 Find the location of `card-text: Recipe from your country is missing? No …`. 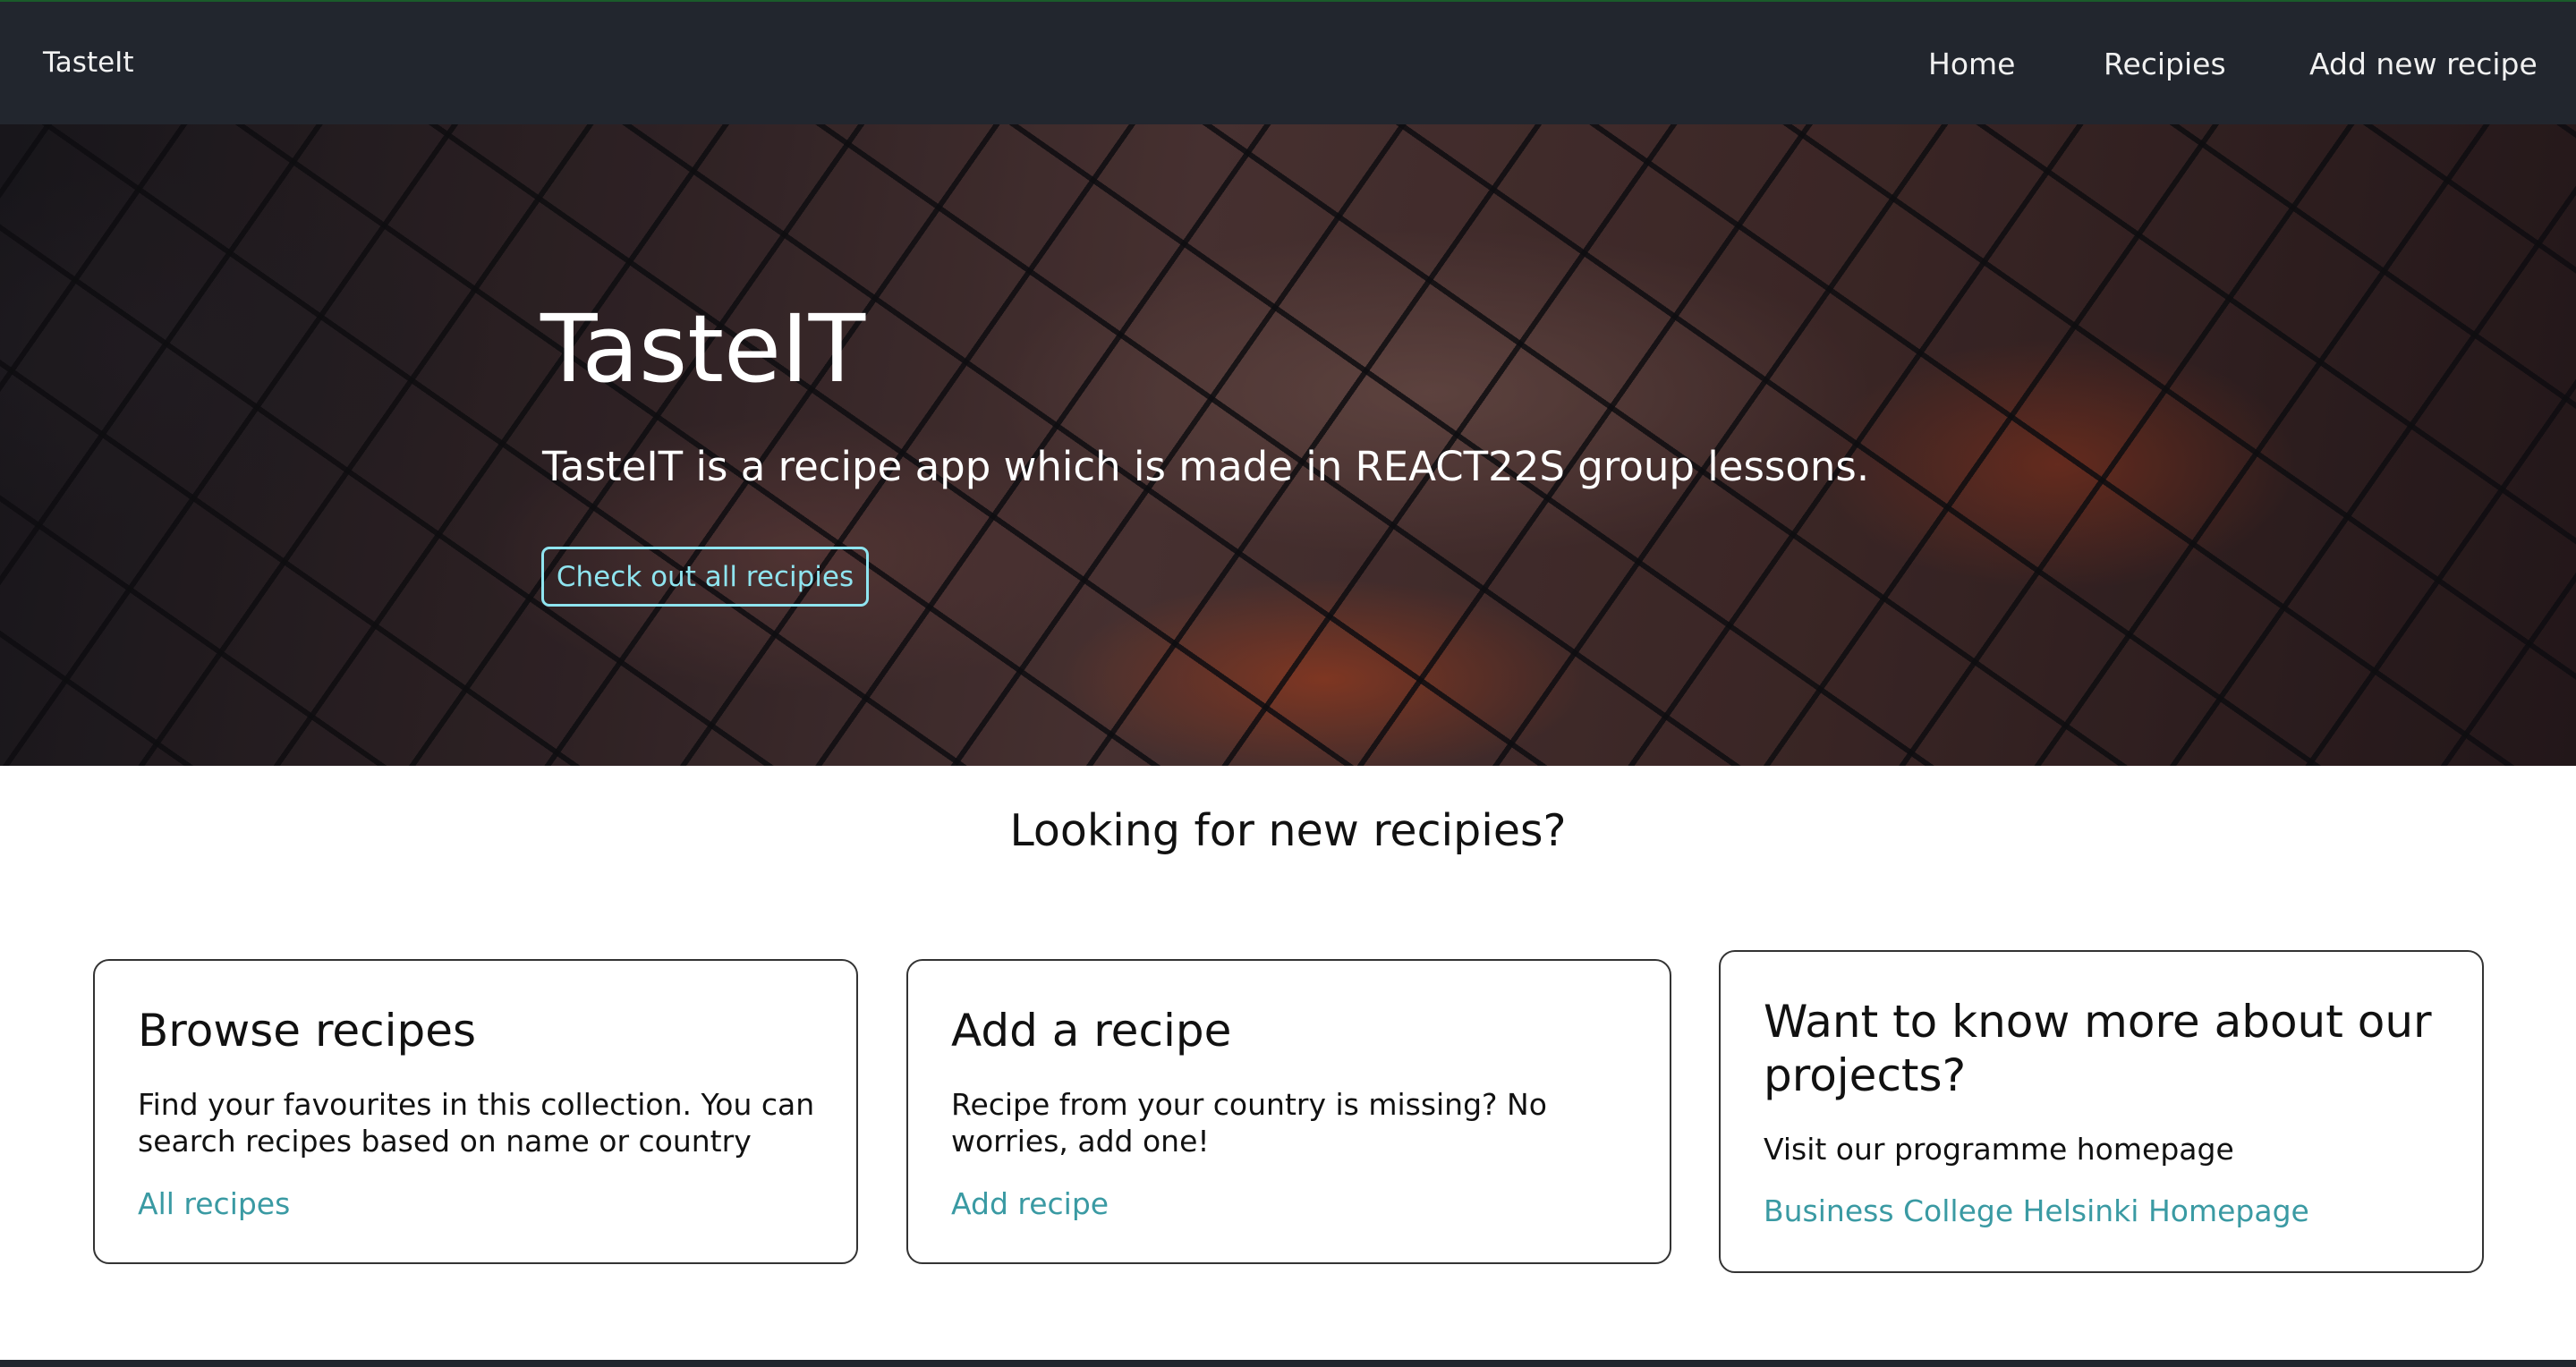

card-text: Recipe from your country is missing? No … is located at coordinates (1249, 1123).